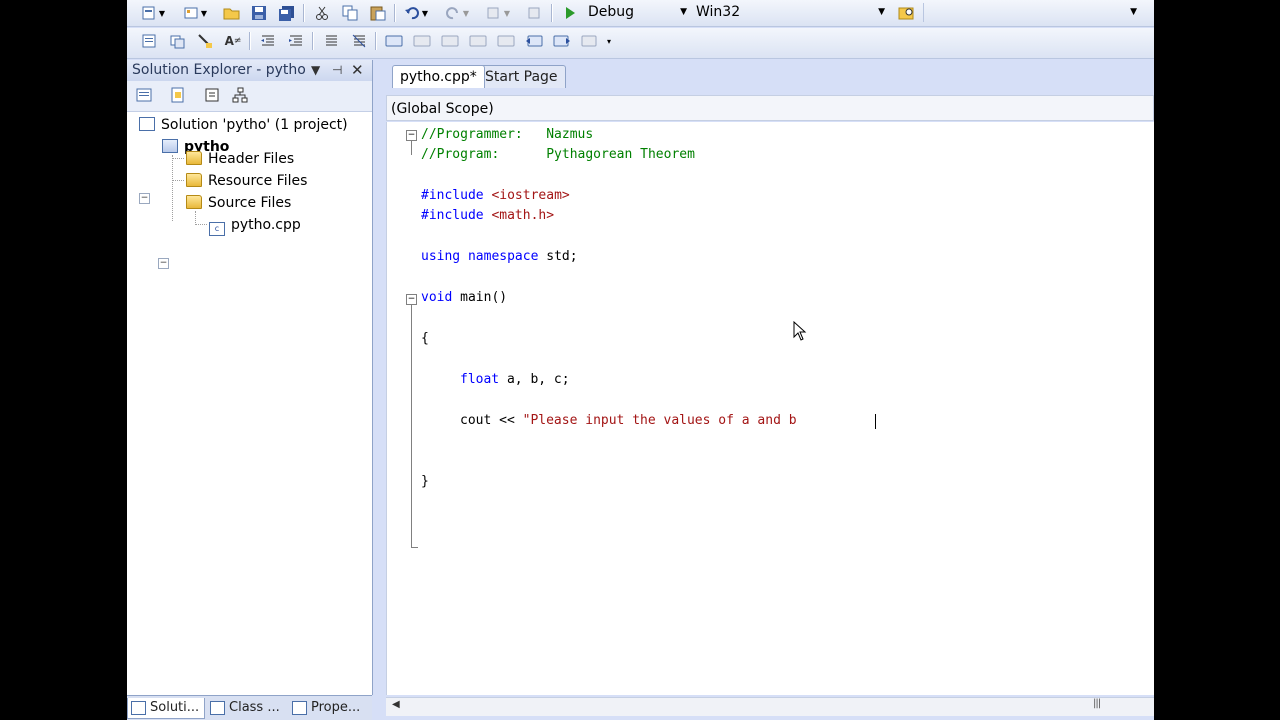 The image size is (1280, 720). What do you see at coordinates (792, 12) in the screenshot?
I see `solution-platform-combo: Win32 ▼` at bounding box center [792, 12].